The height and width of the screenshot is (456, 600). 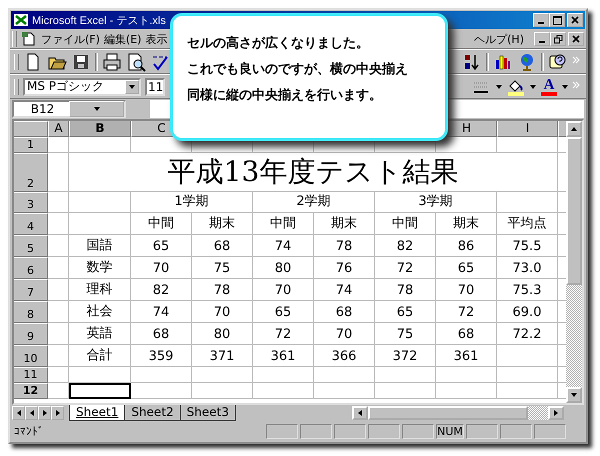 What do you see at coordinates (313, 172) in the screenshot?
I see `sheet-title: 平成13年度テスト結果` at bounding box center [313, 172].